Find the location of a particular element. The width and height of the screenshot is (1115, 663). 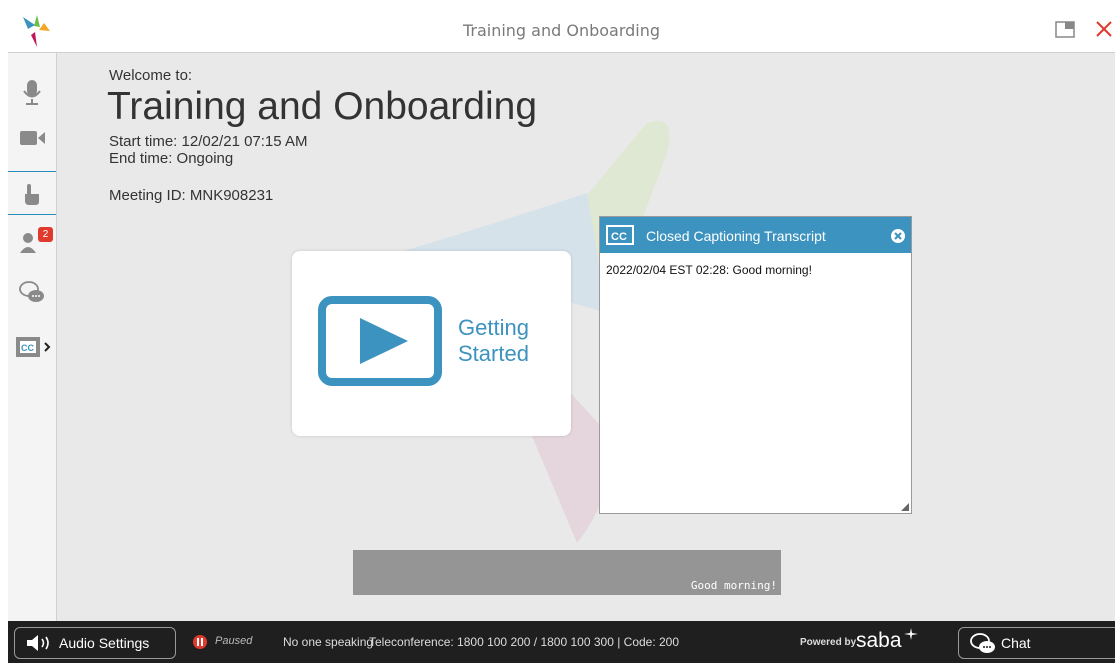

play-video-icon is located at coordinates (380, 341).